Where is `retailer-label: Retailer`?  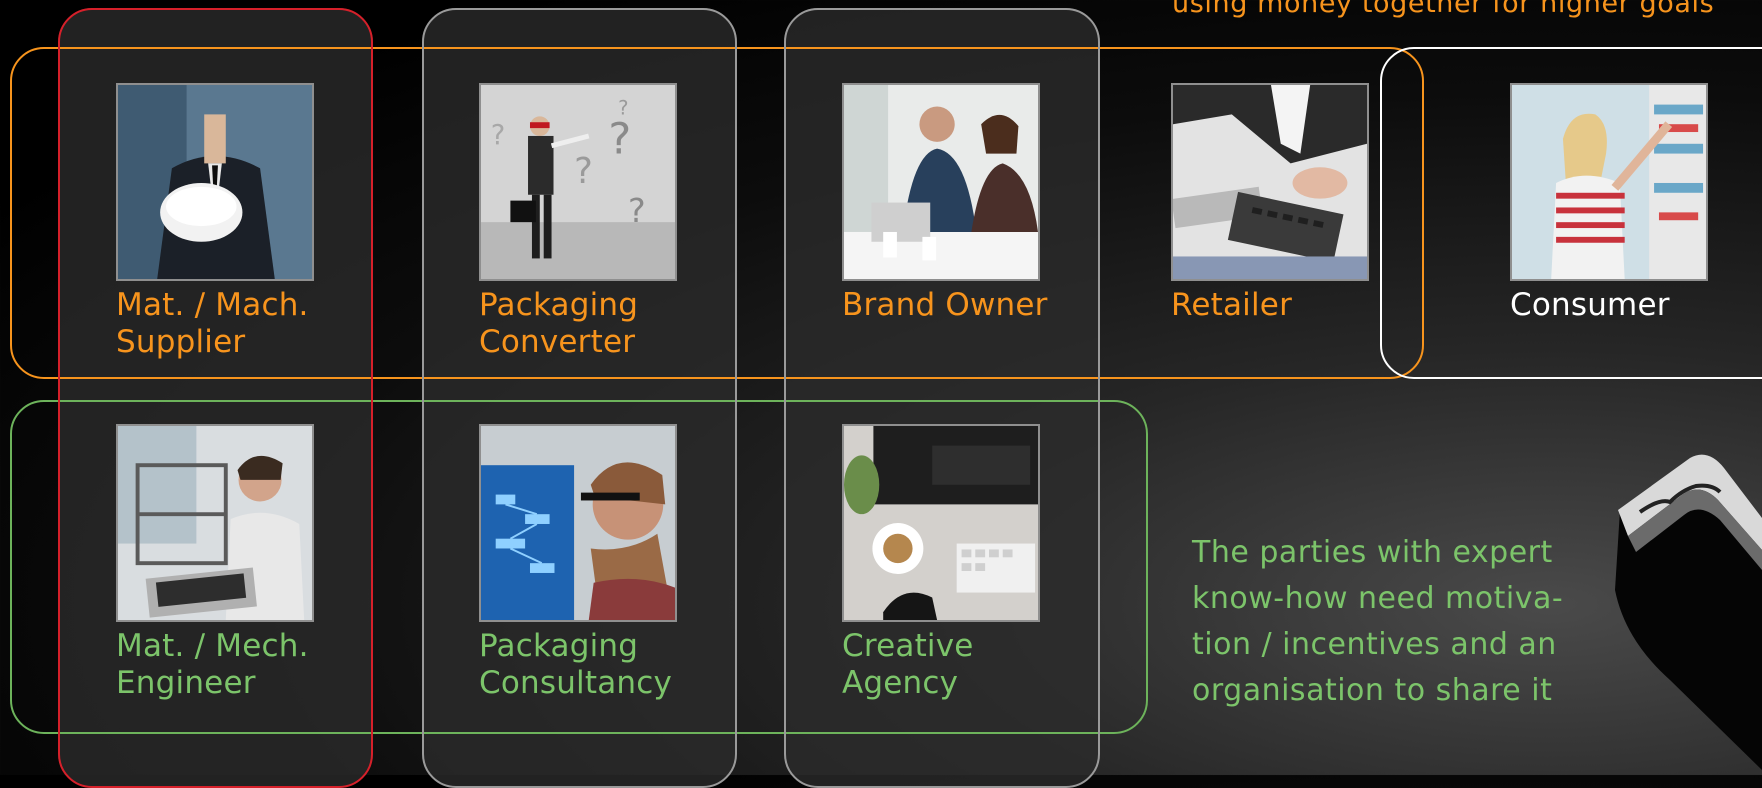
retailer-label: Retailer is located at coordinates (1232, 305).